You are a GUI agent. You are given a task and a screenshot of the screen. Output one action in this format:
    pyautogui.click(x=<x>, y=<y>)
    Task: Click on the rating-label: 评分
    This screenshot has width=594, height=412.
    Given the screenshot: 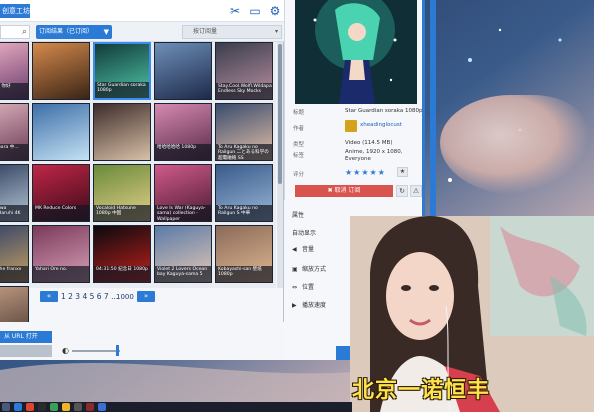 What is the action you would take?
    pyautogui.click(x=299, y=175)
    